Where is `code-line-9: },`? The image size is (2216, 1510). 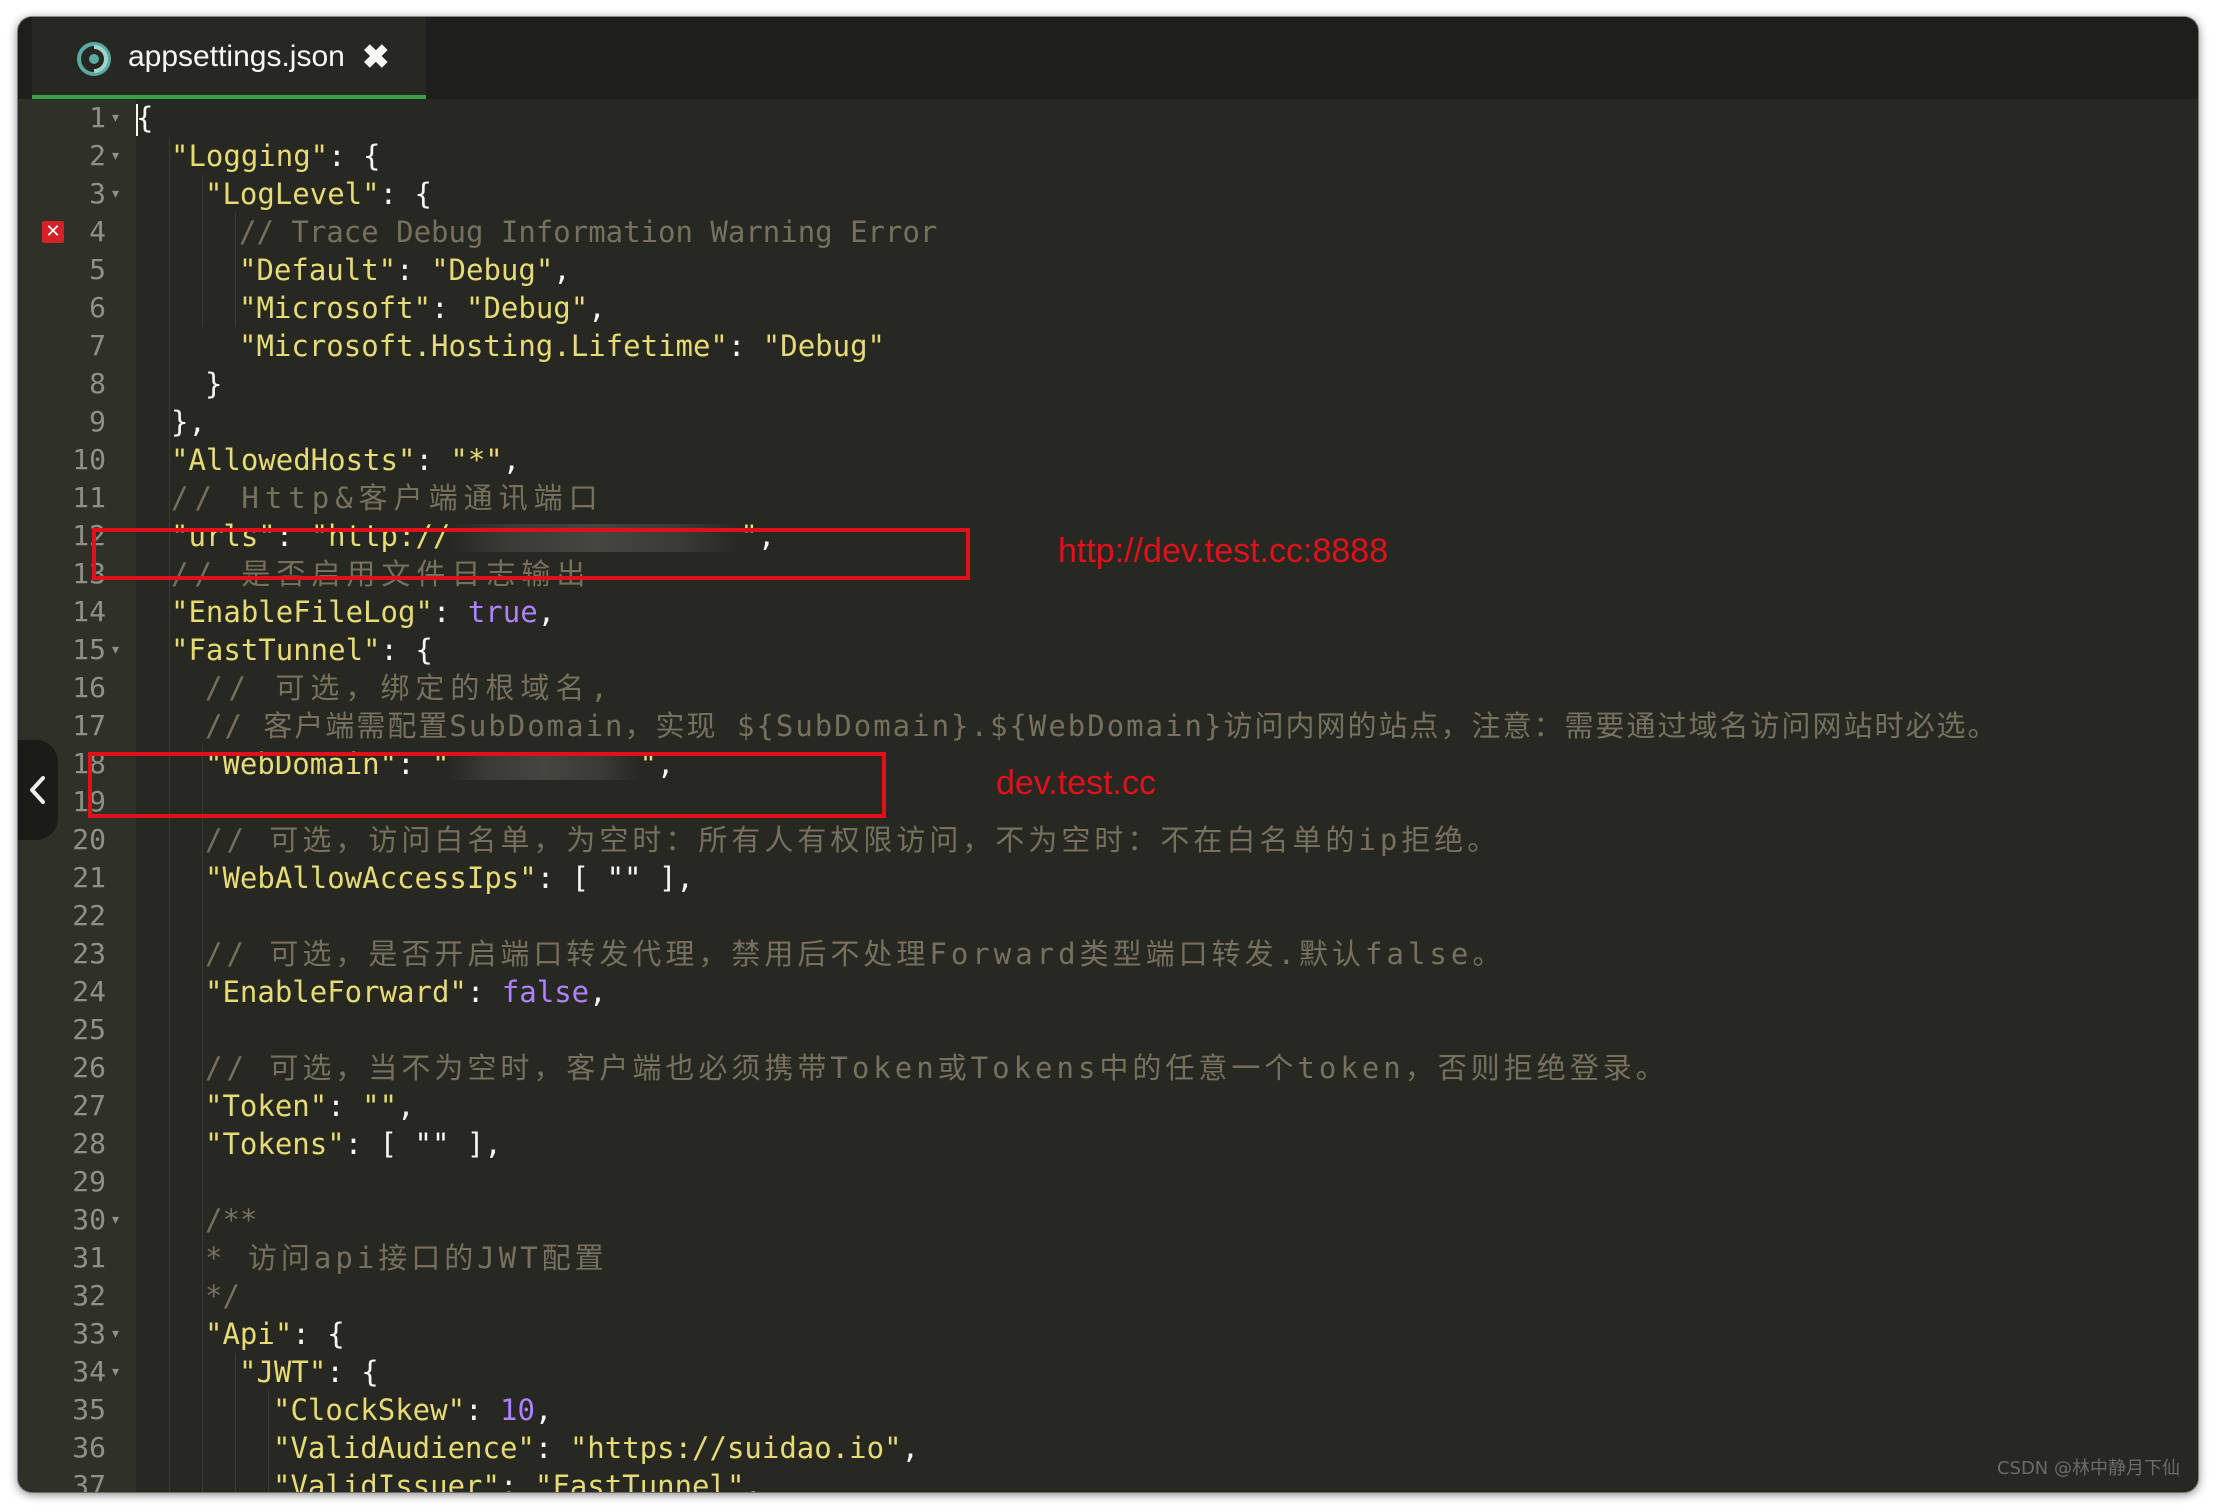
code-line-9: }, is located at coordinates (188, 422).